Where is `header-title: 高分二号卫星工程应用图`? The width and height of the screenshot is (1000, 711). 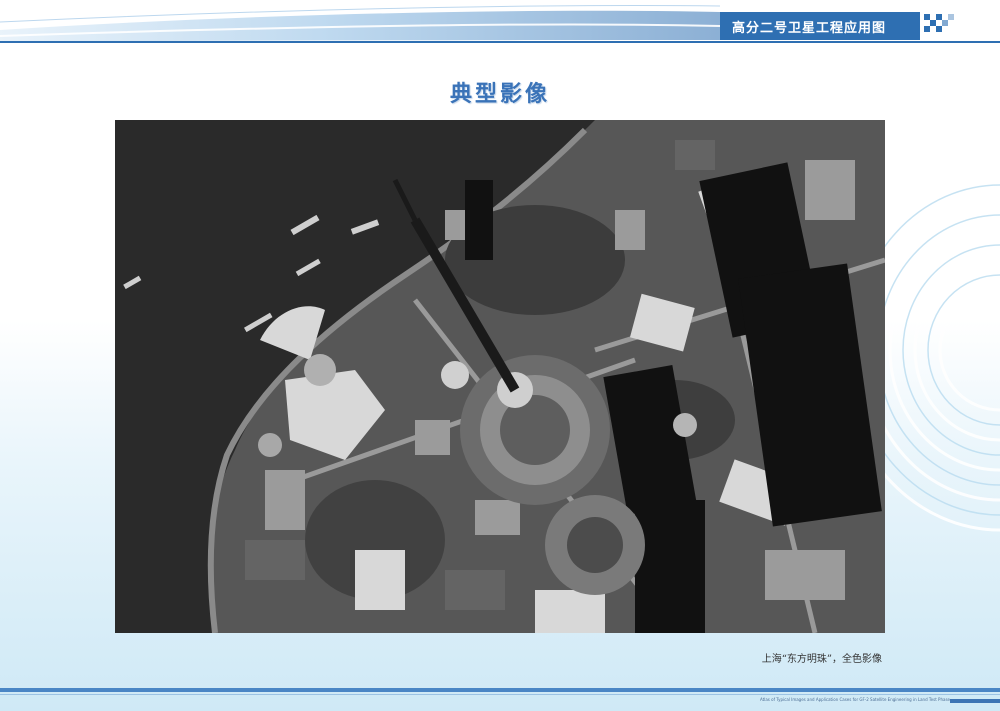
header-title: 高分二号卫星工程应用图 is located at coordinates (809, 28).